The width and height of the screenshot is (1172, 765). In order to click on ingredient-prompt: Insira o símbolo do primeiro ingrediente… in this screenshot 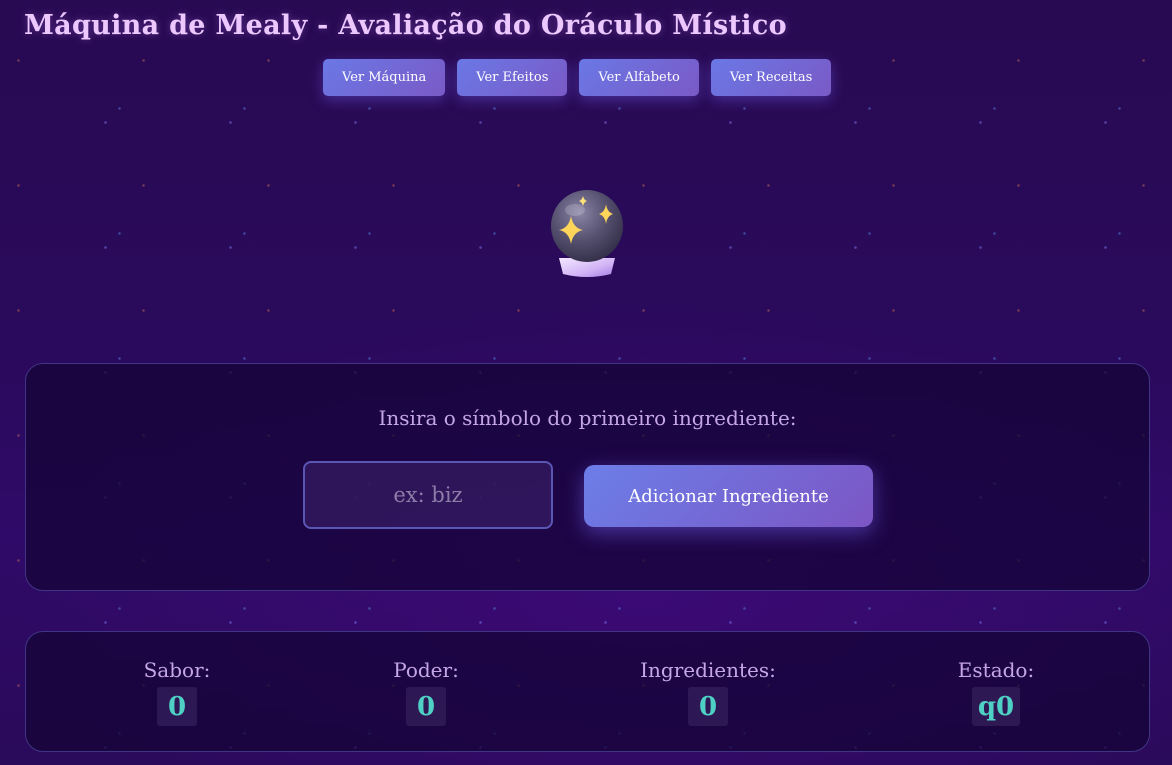, I will do `click(587, 418)`.